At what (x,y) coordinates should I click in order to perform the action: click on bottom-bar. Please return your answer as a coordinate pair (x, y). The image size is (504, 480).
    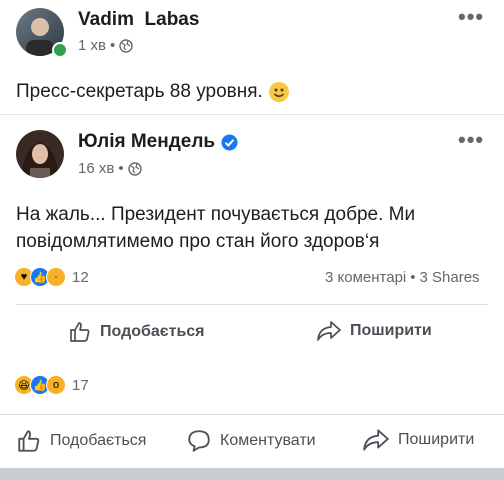
    Looking at the image, I should click on (252, 474).